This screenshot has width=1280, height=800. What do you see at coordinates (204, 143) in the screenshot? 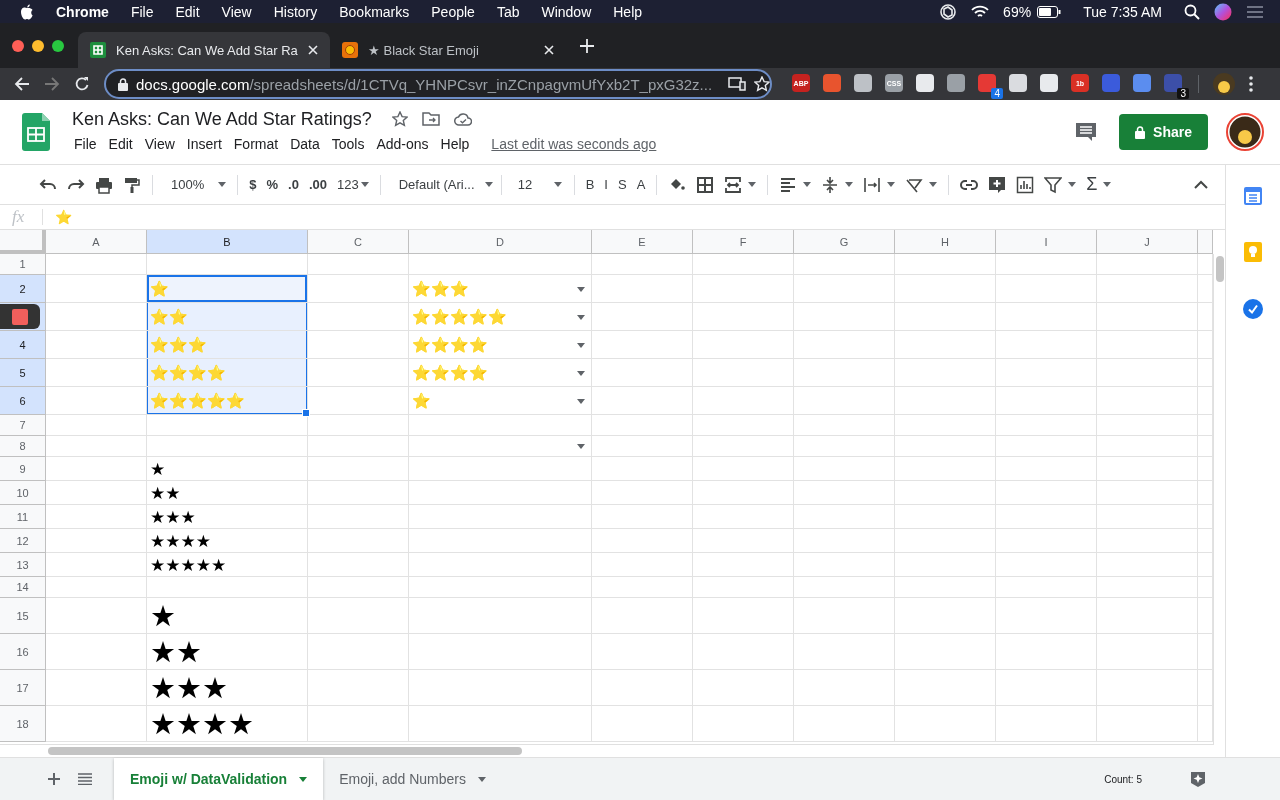
I see `menu-item: Insert` at bounding box center [204, 143].